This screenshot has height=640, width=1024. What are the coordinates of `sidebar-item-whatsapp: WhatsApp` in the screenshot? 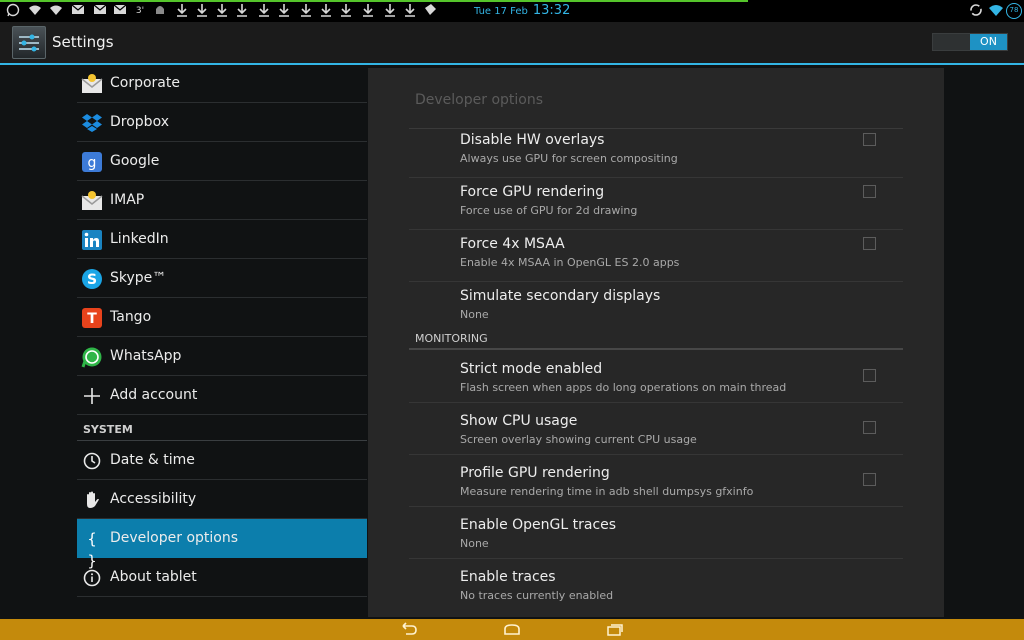 It's located at (222, 356).